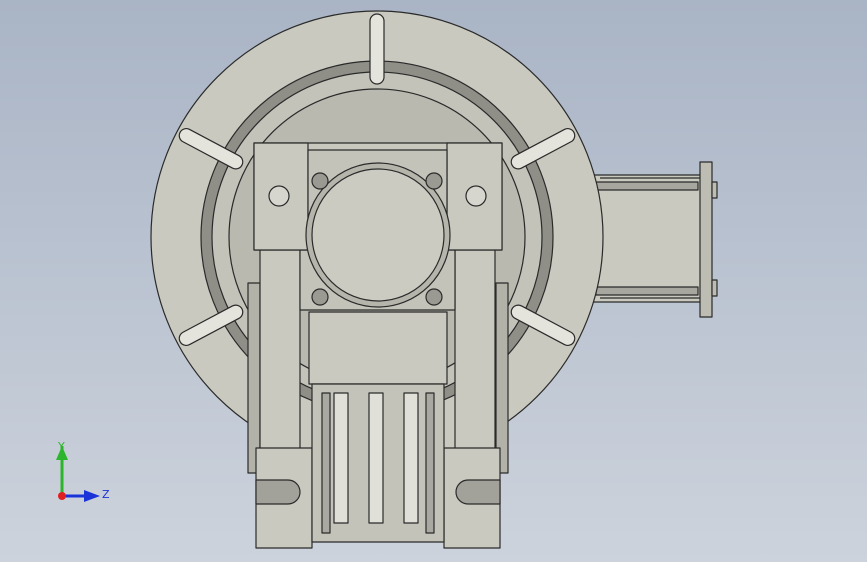  Describe the element at coordinates (106, 494) in the screenshot. I see `z-axis-label: Z` at that location.